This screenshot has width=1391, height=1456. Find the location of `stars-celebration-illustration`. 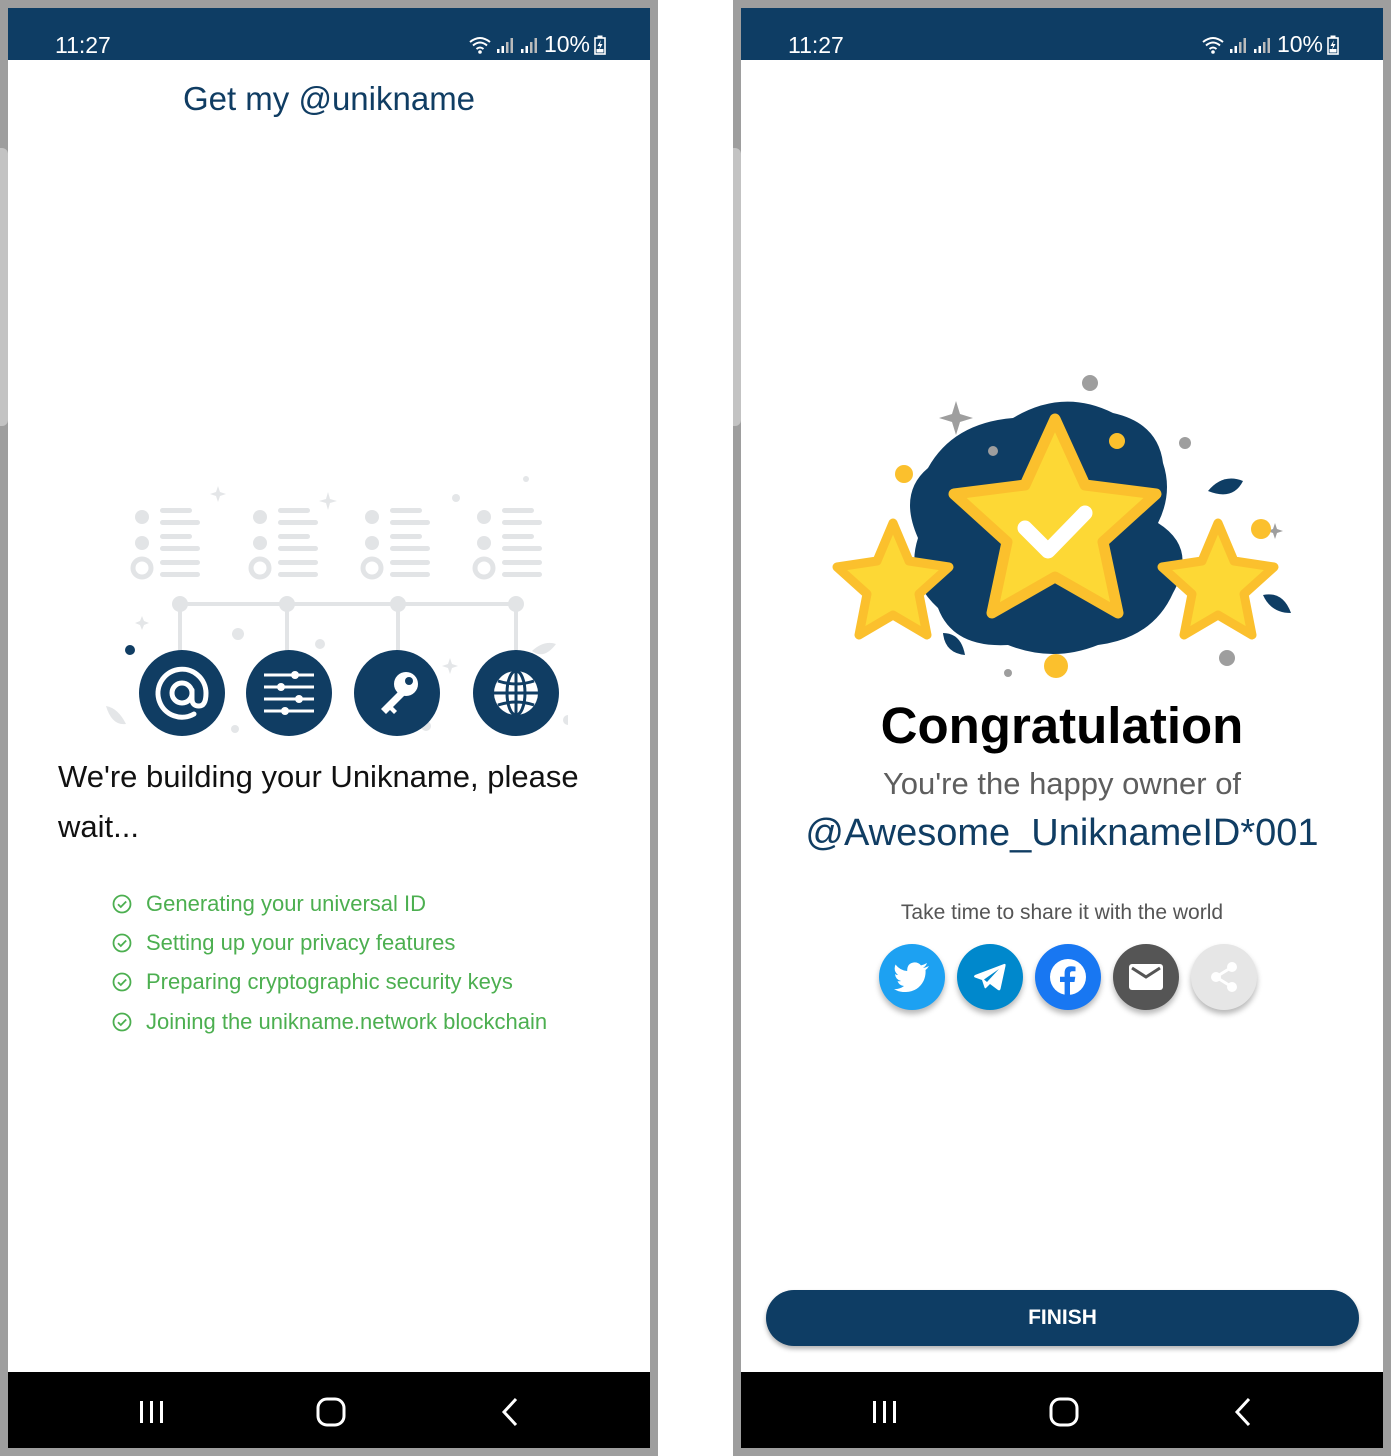

stars-celebration-illustration is located at coordinates (1061, 526).